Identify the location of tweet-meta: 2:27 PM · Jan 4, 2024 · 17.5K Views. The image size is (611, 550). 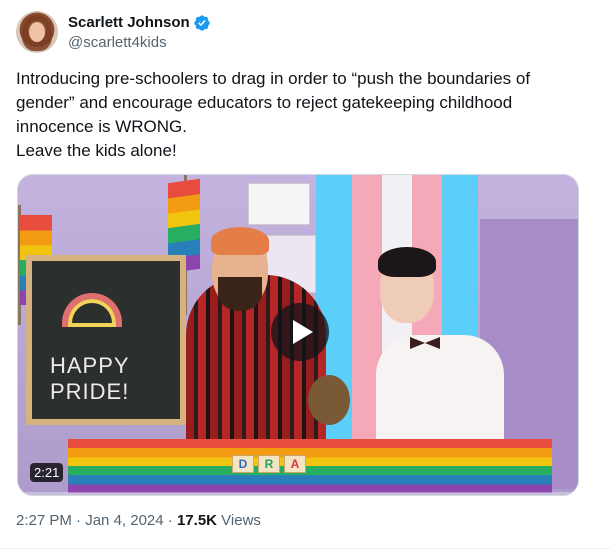
(138, 520).